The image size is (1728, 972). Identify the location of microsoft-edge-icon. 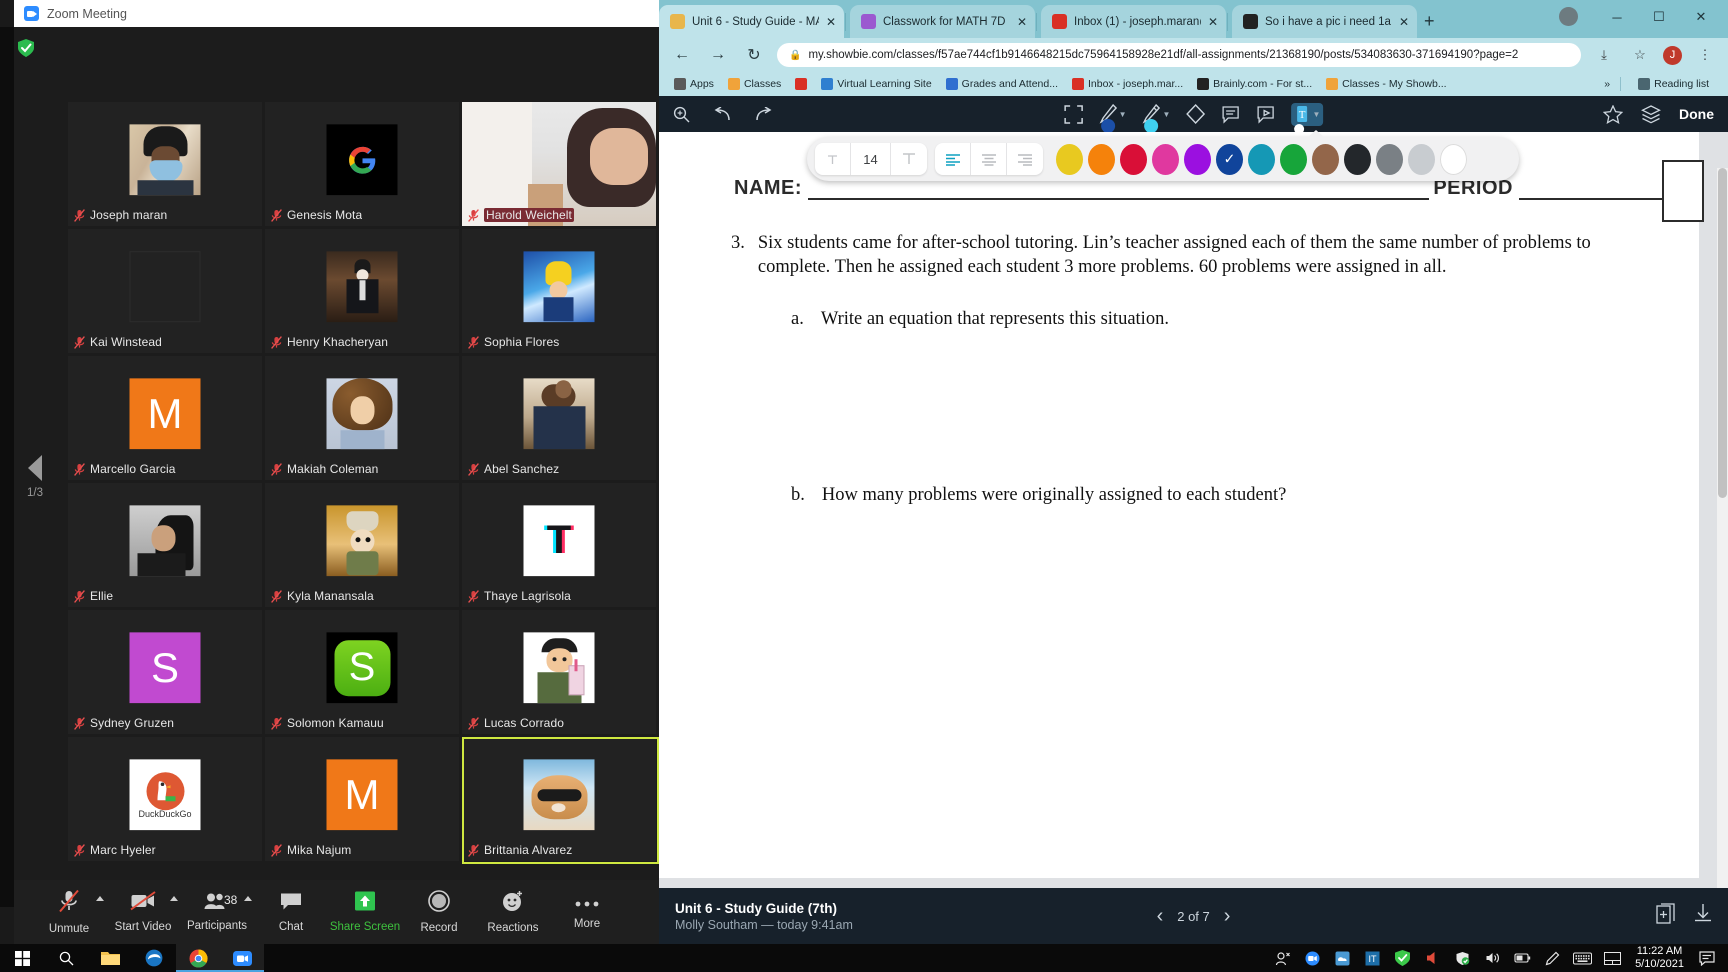
(154, 958).